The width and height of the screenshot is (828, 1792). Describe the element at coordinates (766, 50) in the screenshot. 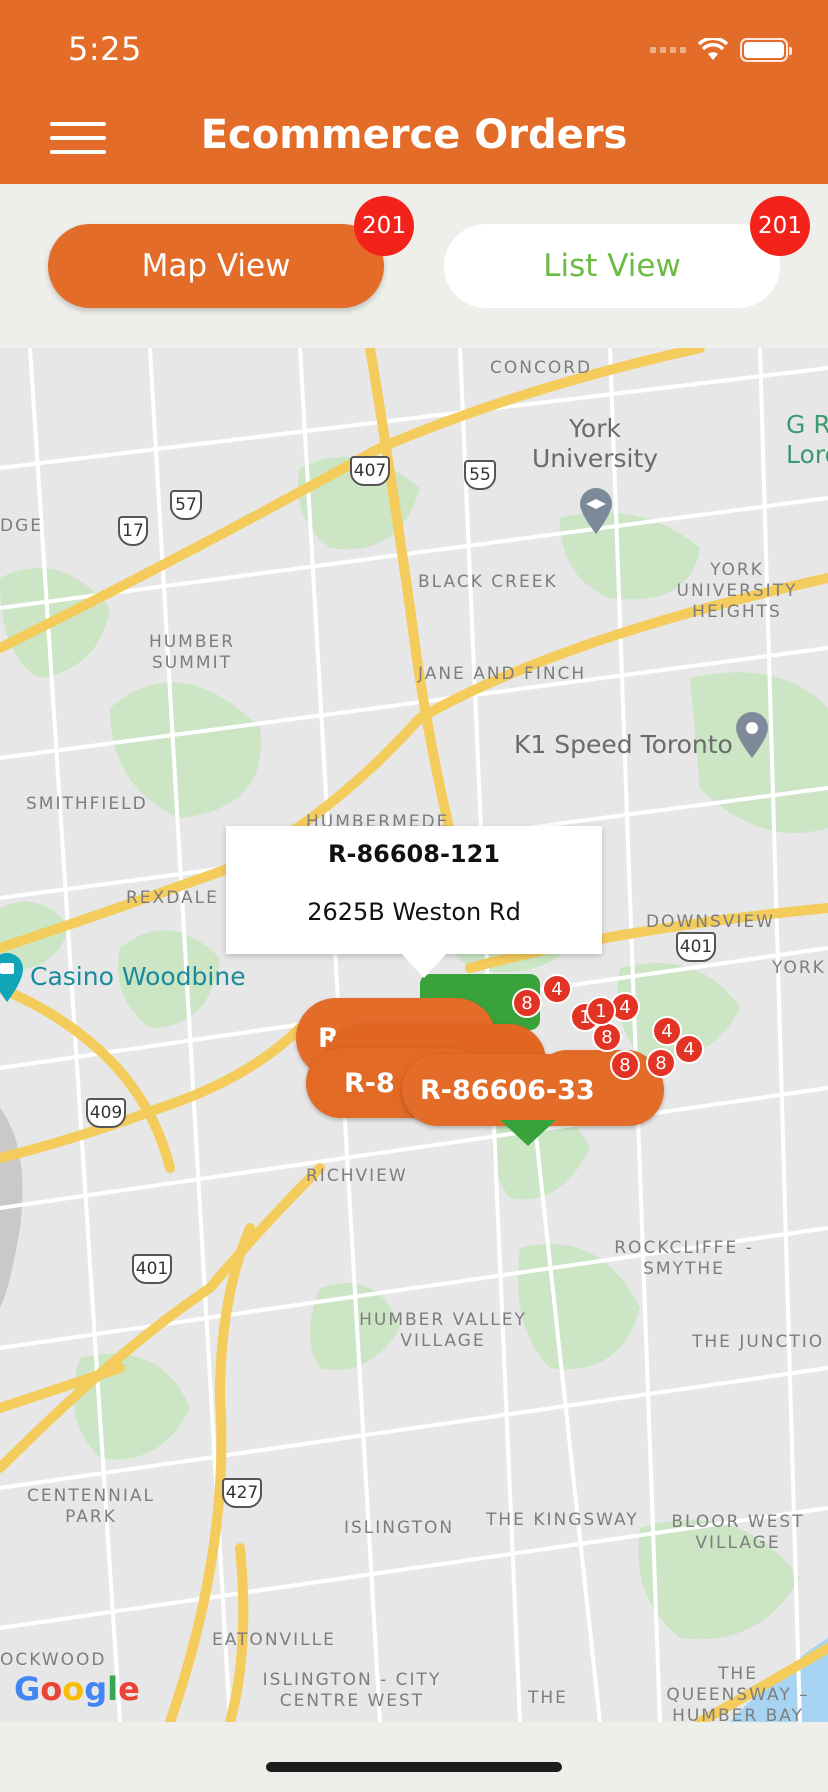

I see `battery-icon` at that location.